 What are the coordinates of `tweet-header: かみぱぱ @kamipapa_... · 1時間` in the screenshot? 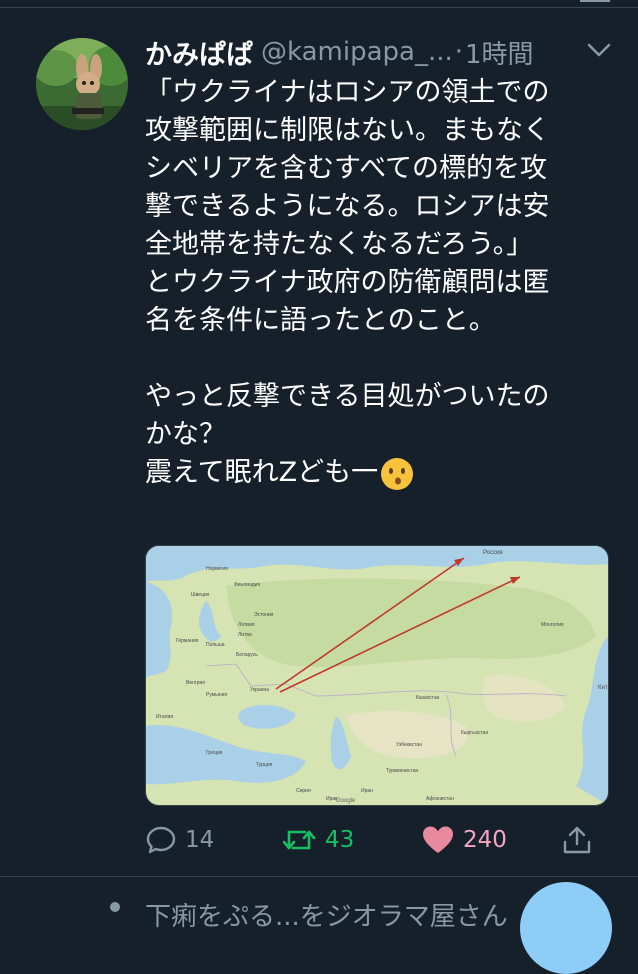 It's located at (380, 52).